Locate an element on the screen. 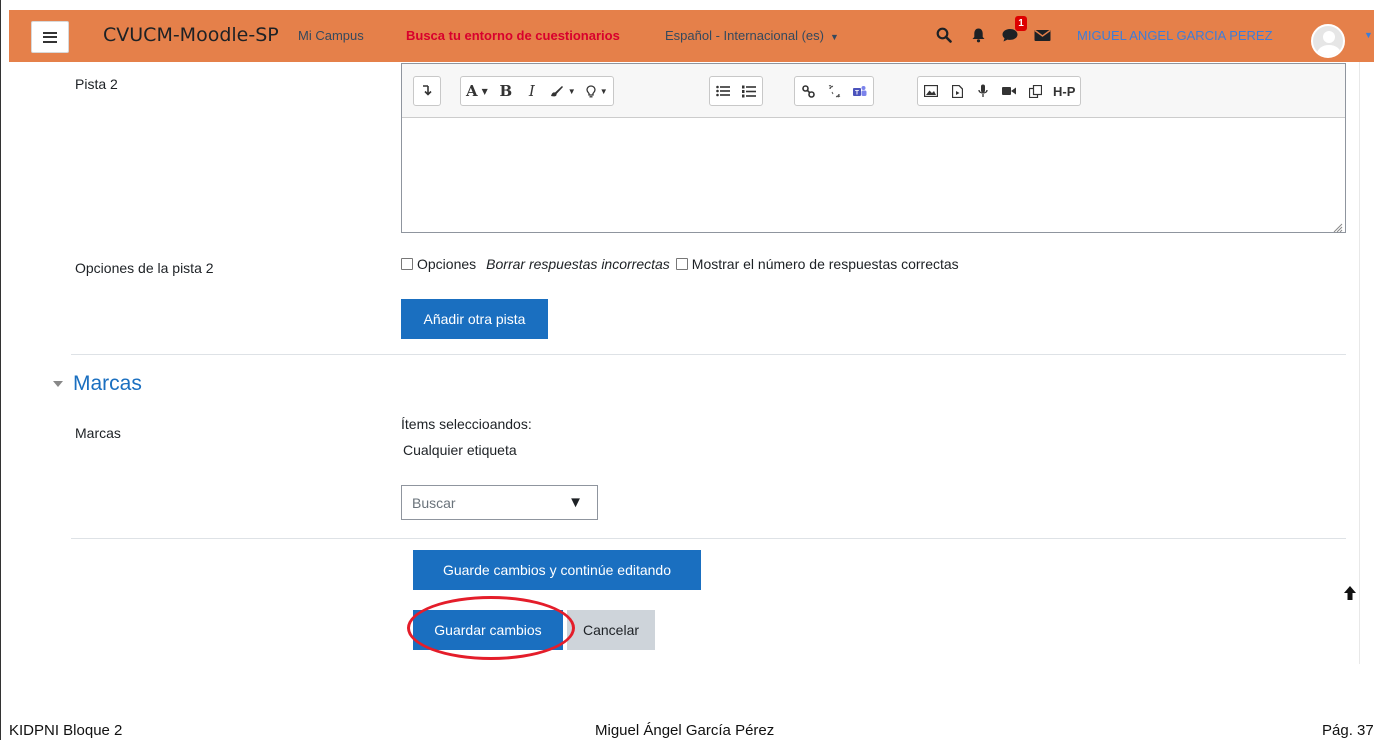  nav-link-busca-entorno: Busca tu entorno de cuestionarios is located at coordinates (513, 35).